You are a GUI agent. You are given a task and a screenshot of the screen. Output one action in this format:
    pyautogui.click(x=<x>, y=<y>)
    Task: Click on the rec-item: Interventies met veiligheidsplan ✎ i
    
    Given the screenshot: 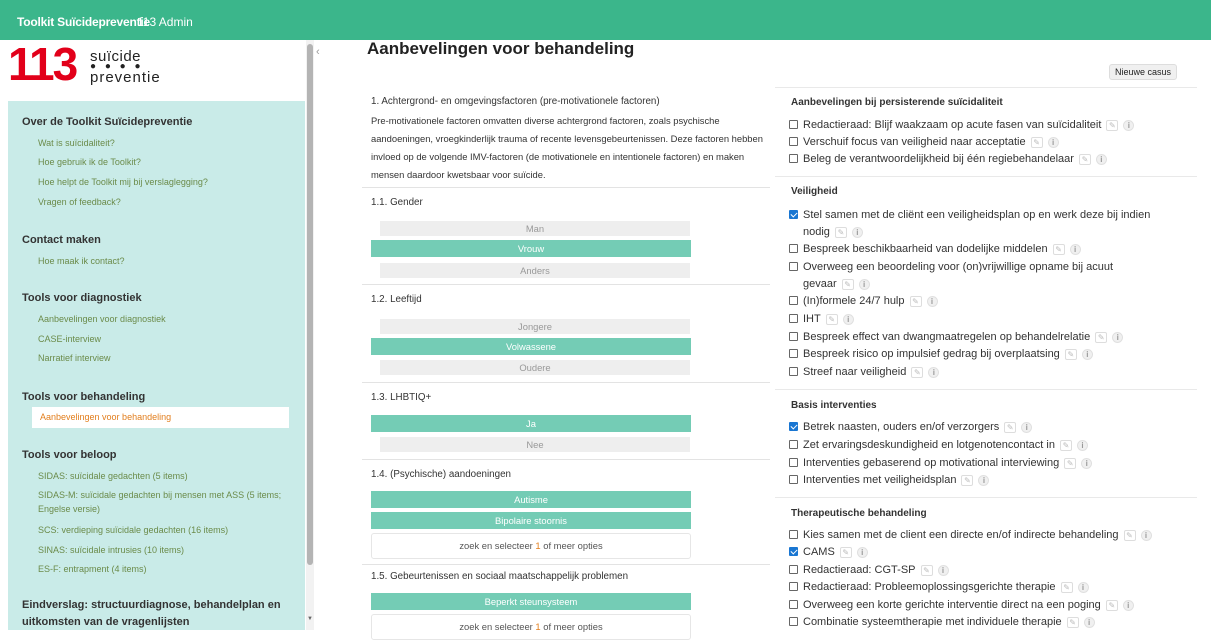 What is the action you would take?
    pyautogui.click(x=986, y=480)
    